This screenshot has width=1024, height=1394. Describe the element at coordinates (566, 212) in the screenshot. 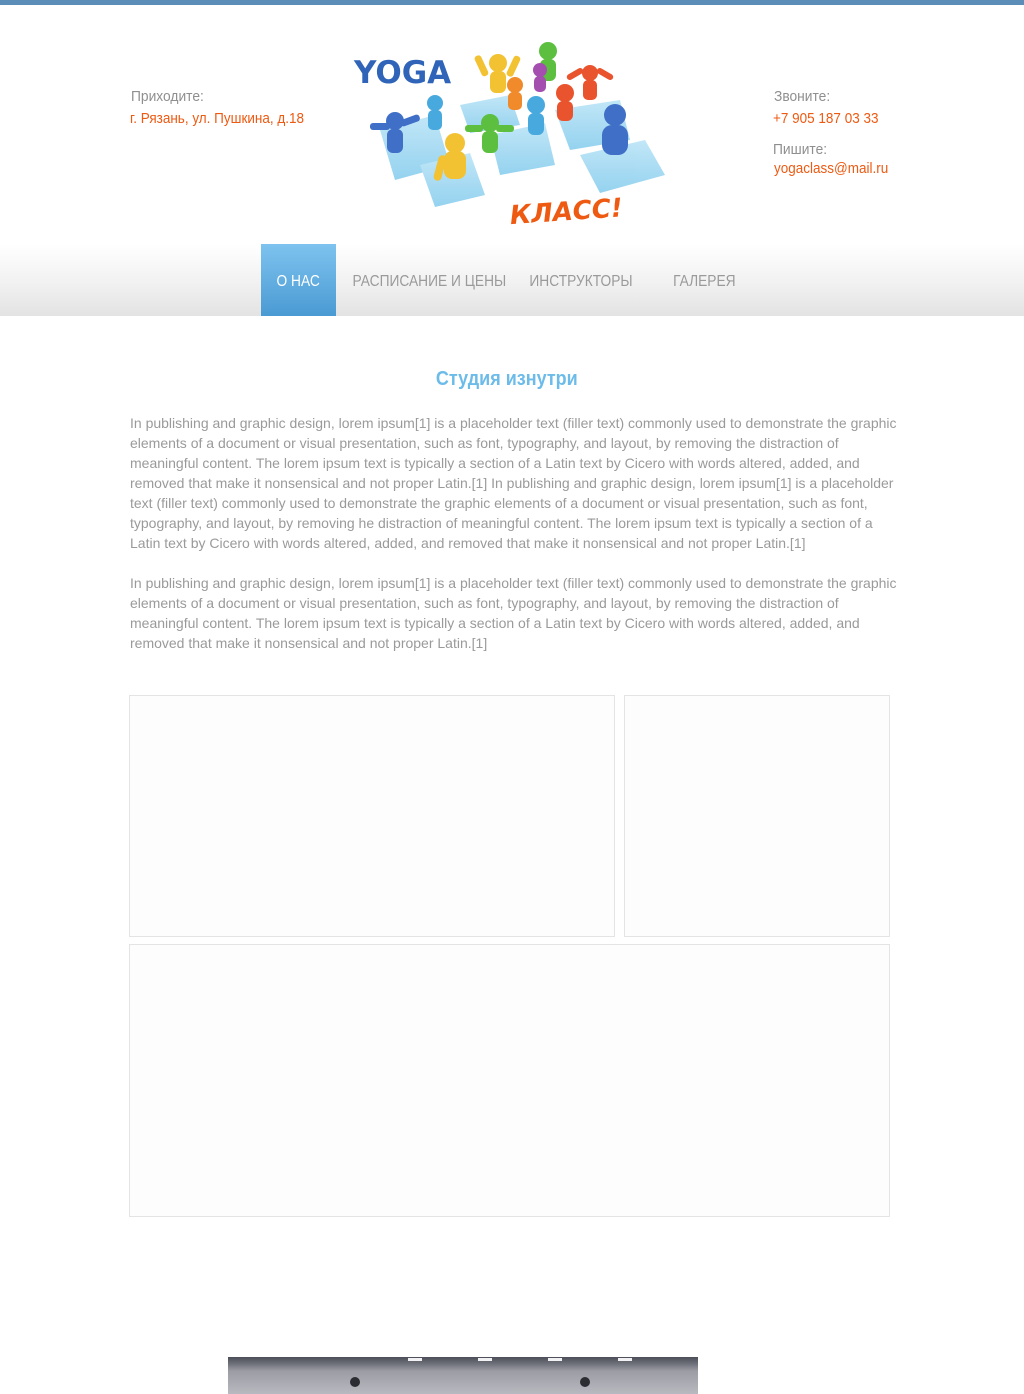

I see `logo-klass-text: КЛАСС!` at that location.